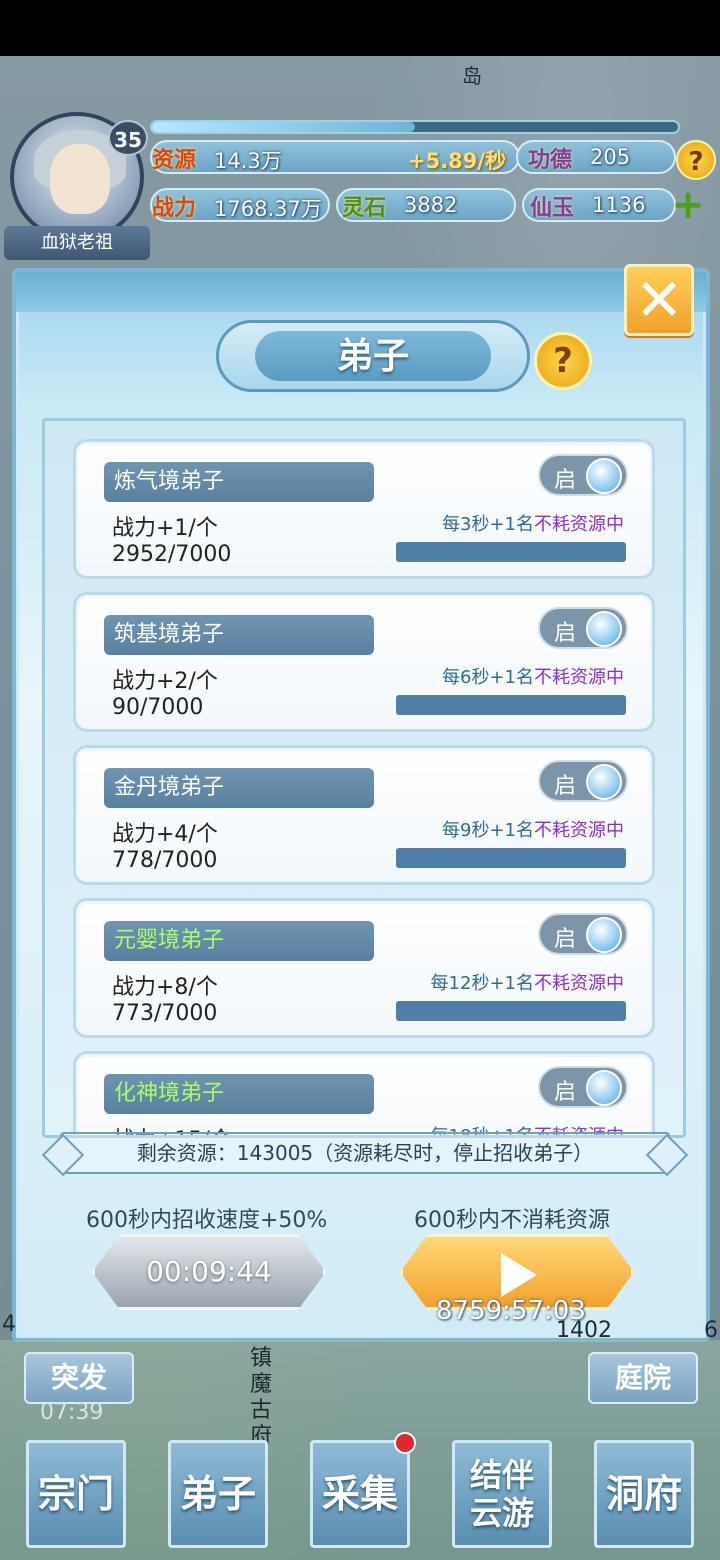  What do you see at coordinates (165, 834) in the screenshot?
I see `disciple-power: 战力+4/个` at bounding box center [165, 834].